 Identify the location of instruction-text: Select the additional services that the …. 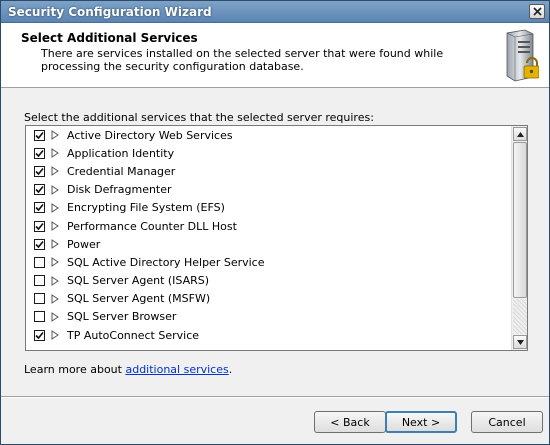
(199, 117).